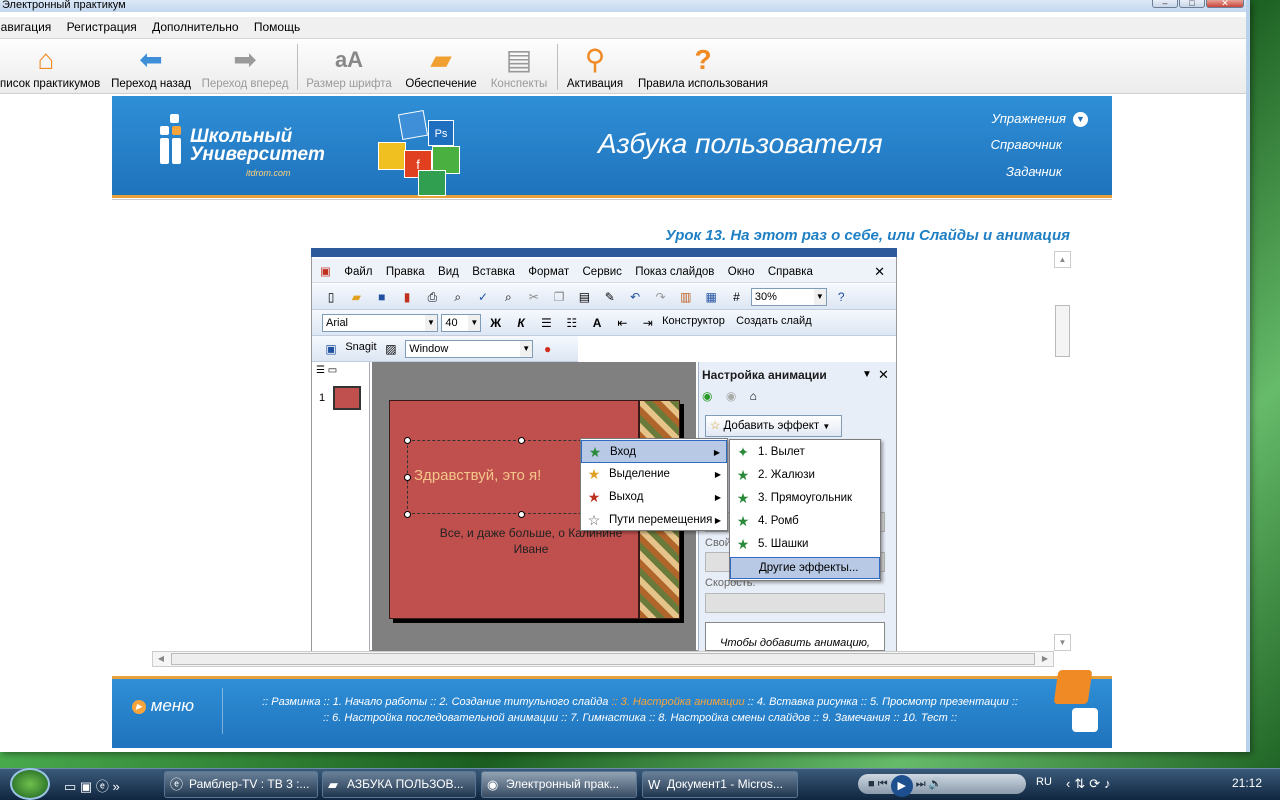 The width and height of the screenshot is (1280, 800). What do you see at coordinates (151, 67) in the screenshot?
I see `back-button: ⬅ Переход назад` at bounding box center [151, 67].